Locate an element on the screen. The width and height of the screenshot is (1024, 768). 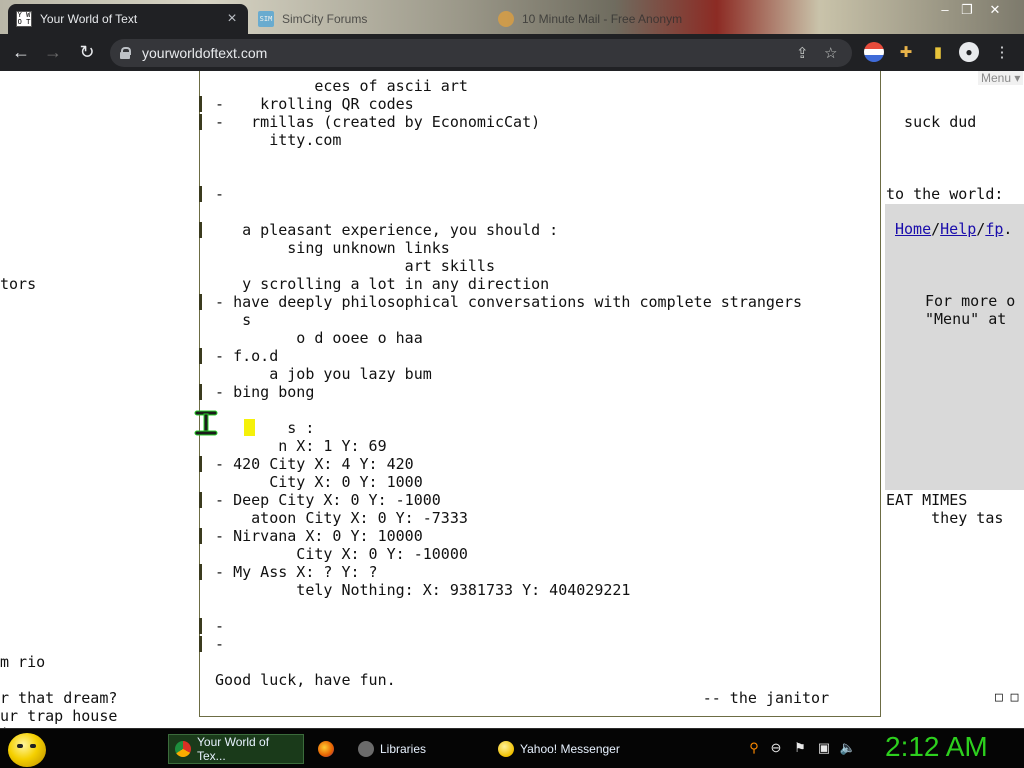
text-line: - My Ass X: ? Y: ? is located at coordinates (292, 572).